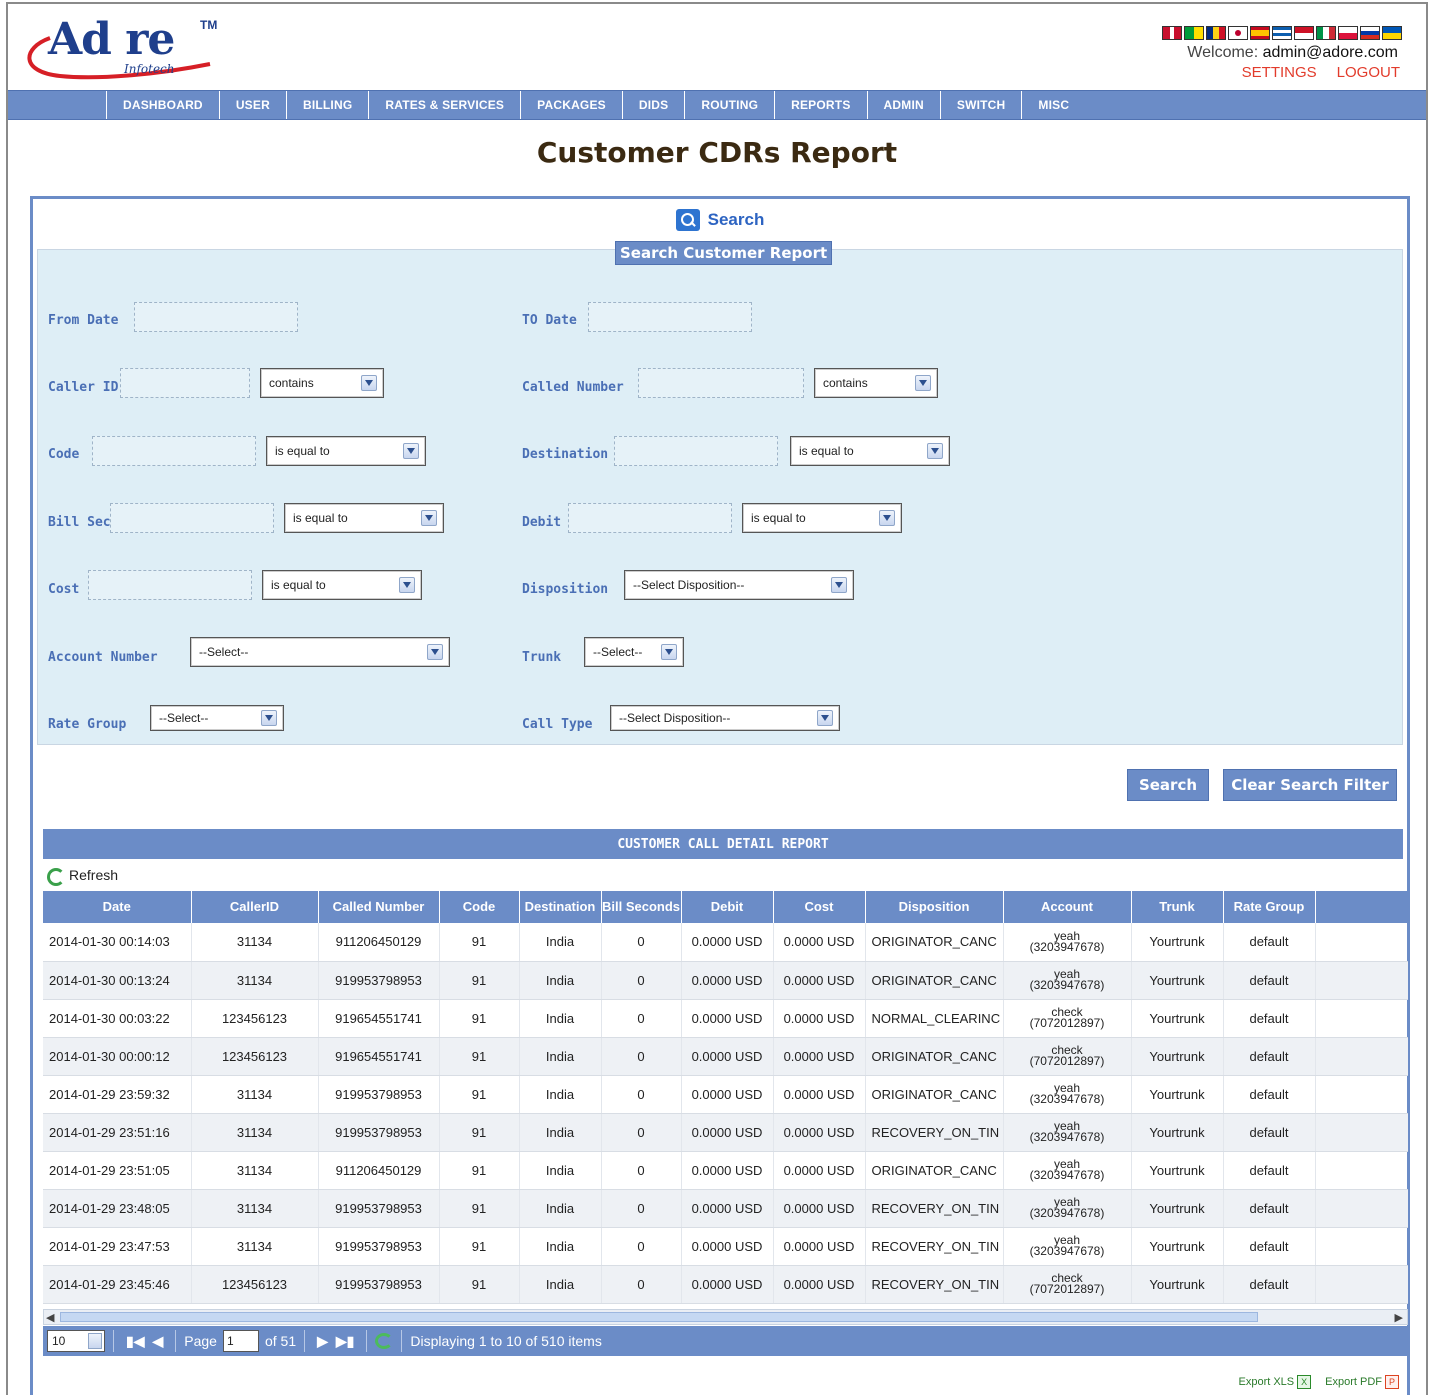  What do you see at coordinates (1269, 907) in the screenshot?
I see `column-header-rate-group: Rate Group` at bounding box center [1269, 907].